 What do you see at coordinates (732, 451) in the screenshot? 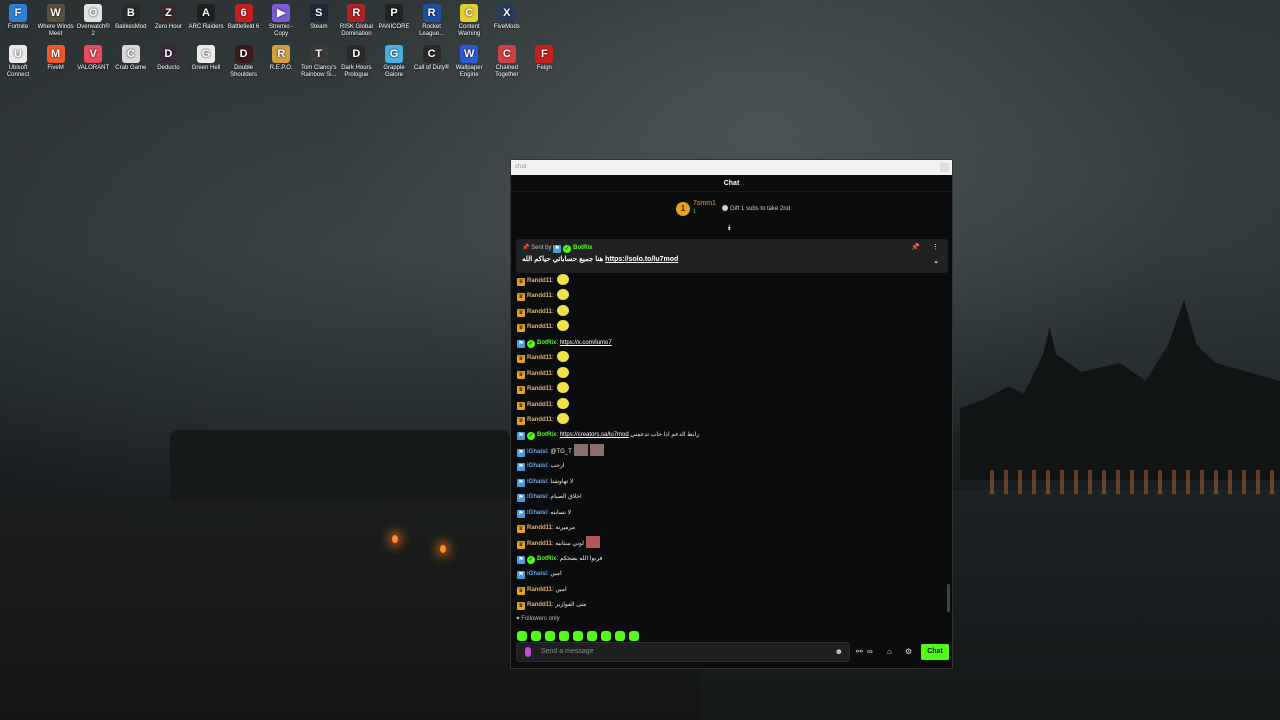
I see `chat-message: ⚑ iGhaisi: @TG_T` at bounding box center [732, 451].